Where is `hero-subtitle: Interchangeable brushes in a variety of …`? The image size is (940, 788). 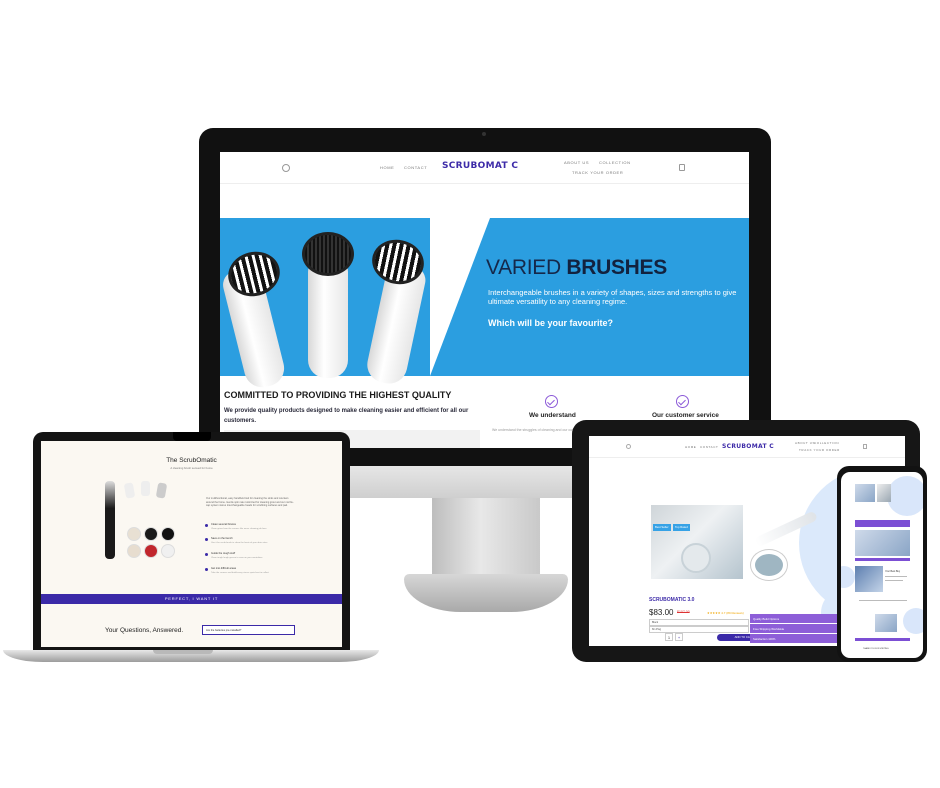
hero-subtitle: Interchangeable brushes in a variety of … is located at coordinates (612, 297).